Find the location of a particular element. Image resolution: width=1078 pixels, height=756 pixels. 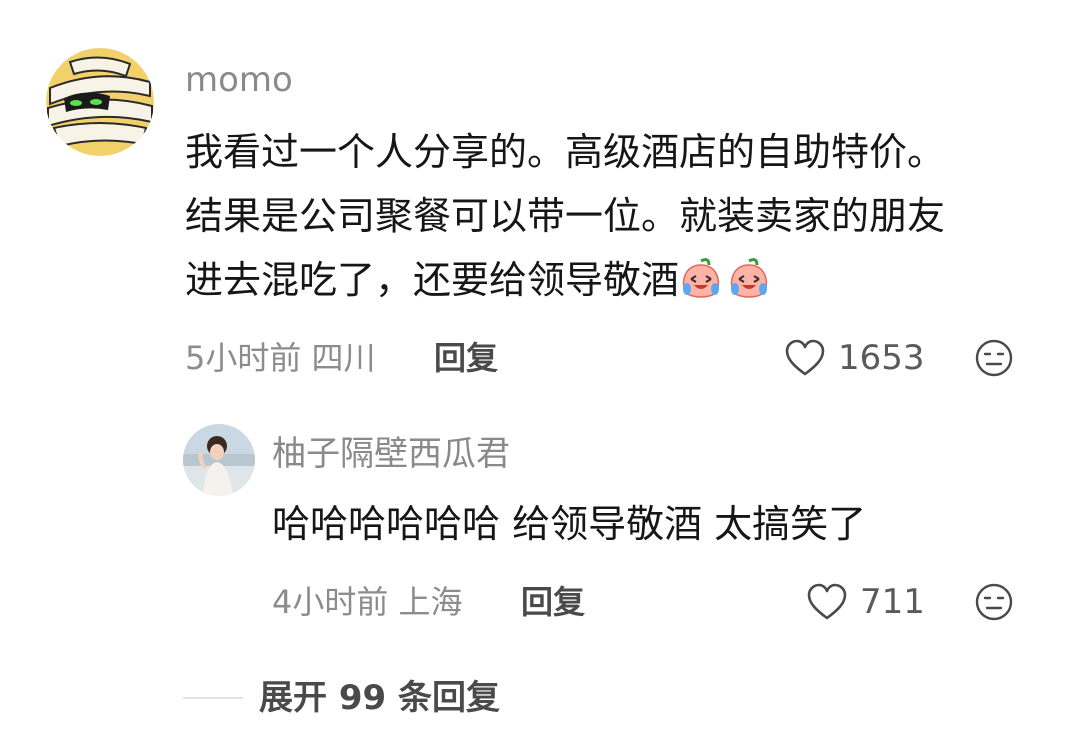

child-photo-avatar-icon is located at coordinates (219, 460).